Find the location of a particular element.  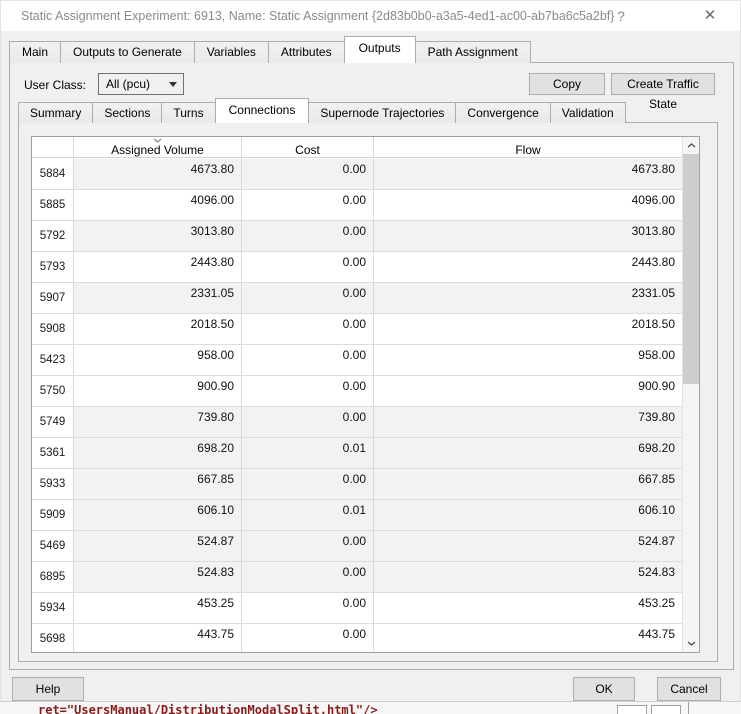

row-header-cell: 5793 is located at coordinates (53, 267).